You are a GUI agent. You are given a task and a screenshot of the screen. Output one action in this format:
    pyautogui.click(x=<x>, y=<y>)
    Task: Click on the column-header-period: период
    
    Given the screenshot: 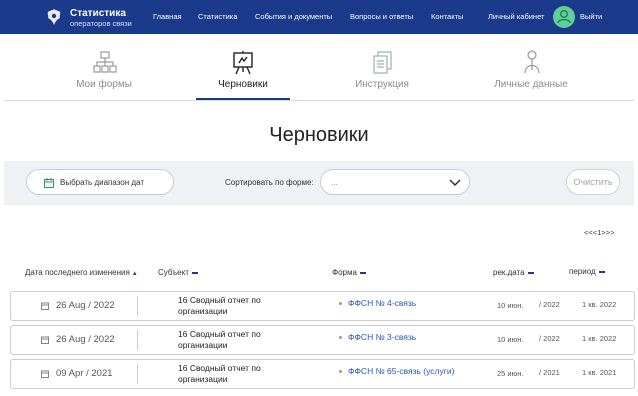 What is the action you would take?
    pyautogui.click(x=587, y=271)
    